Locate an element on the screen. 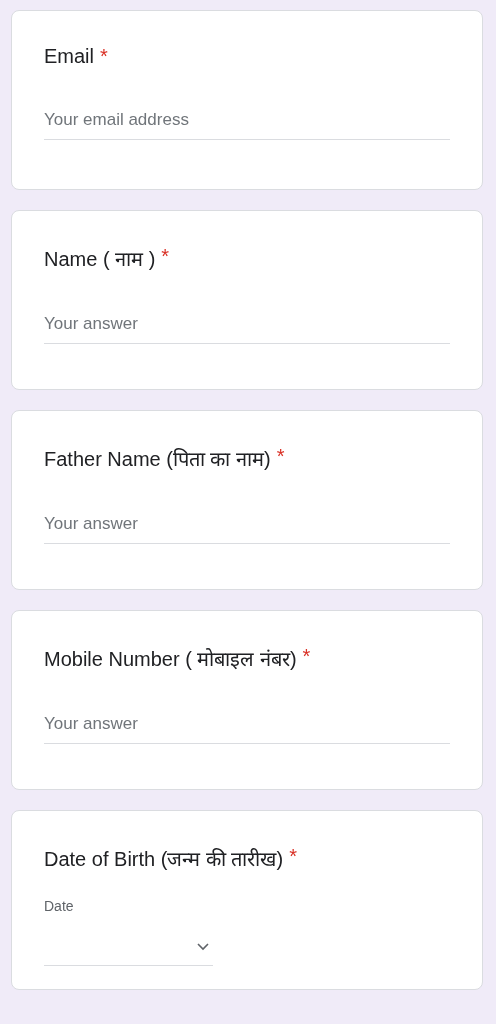 The image size is (496, 1024). question-title: Email is located at coordinates (69, 56).